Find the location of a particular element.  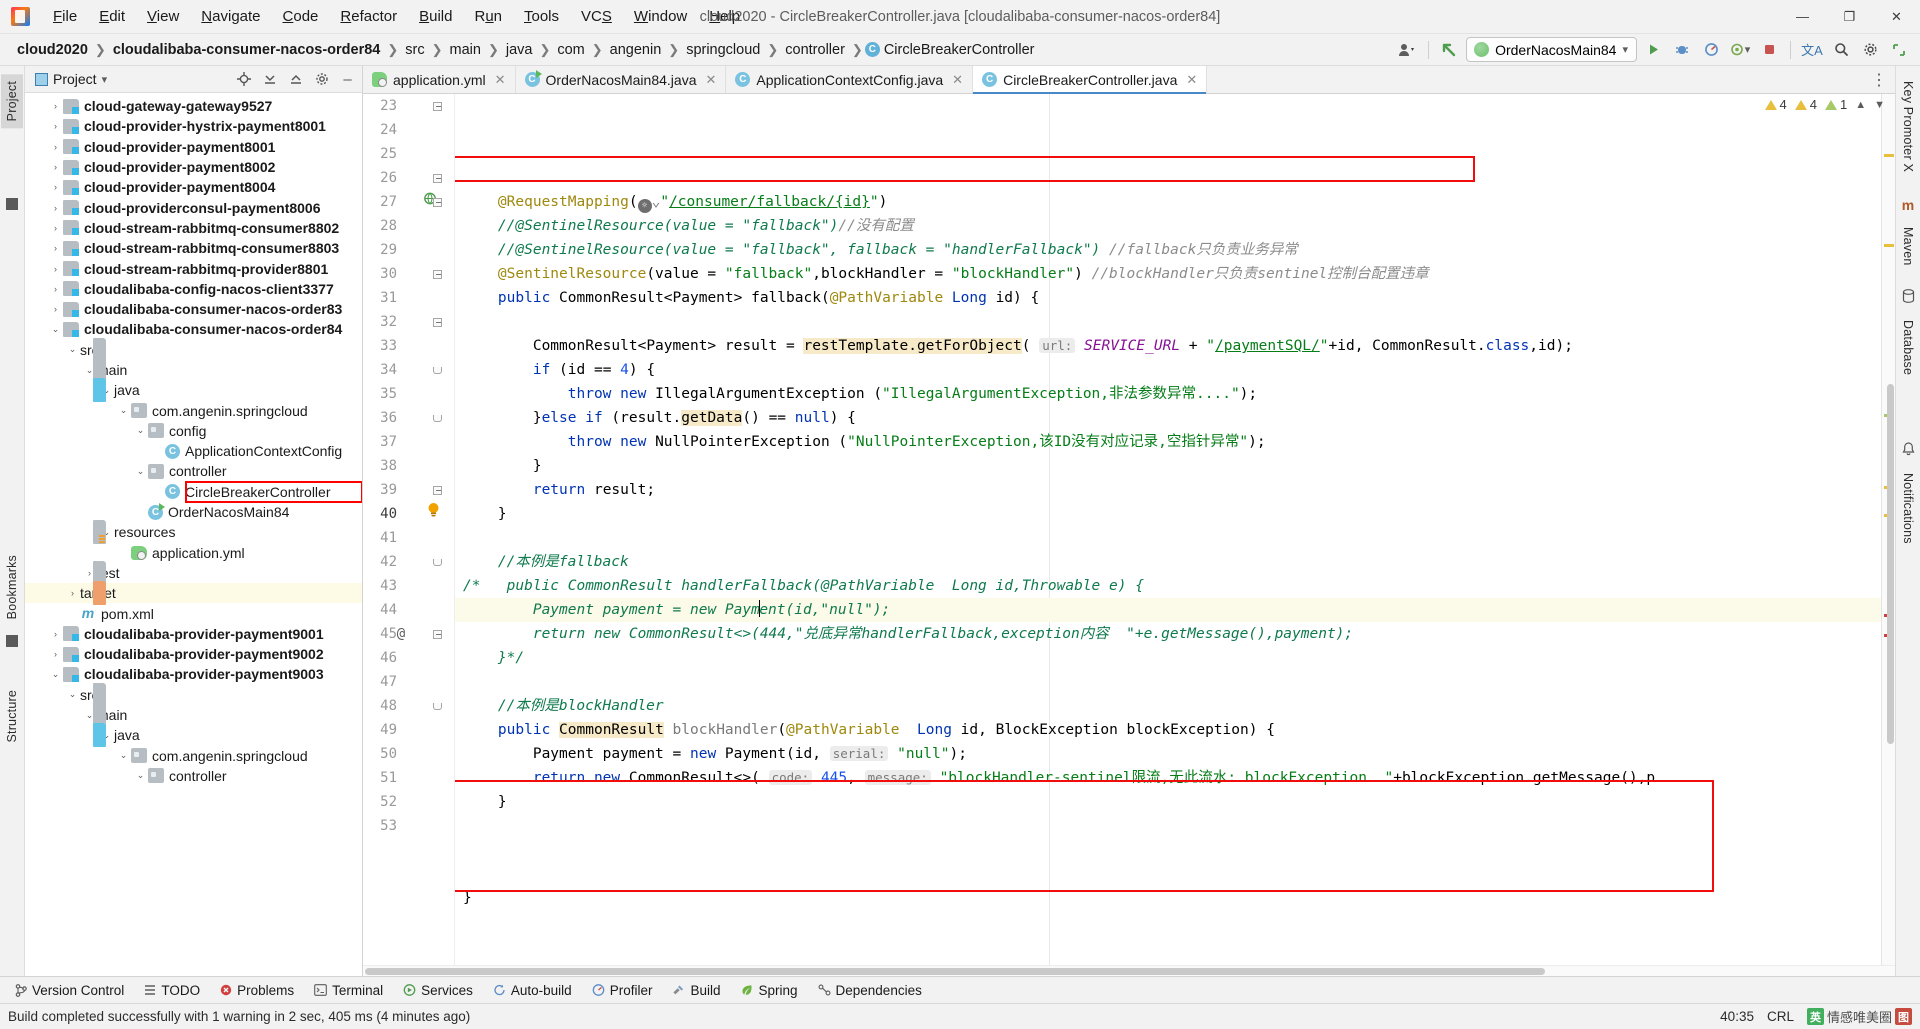

tree-item: ⌄ cloudalibaba-consumer-nacos-order84 is located at coordinates (193, 329).